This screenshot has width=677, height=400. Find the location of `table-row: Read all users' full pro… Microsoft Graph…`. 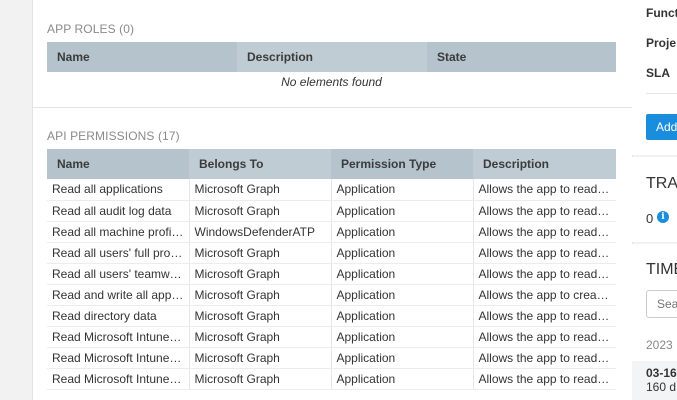

table-row: Read all users' full pro… Microsoft Graph… is located at coordinates (331, 253).